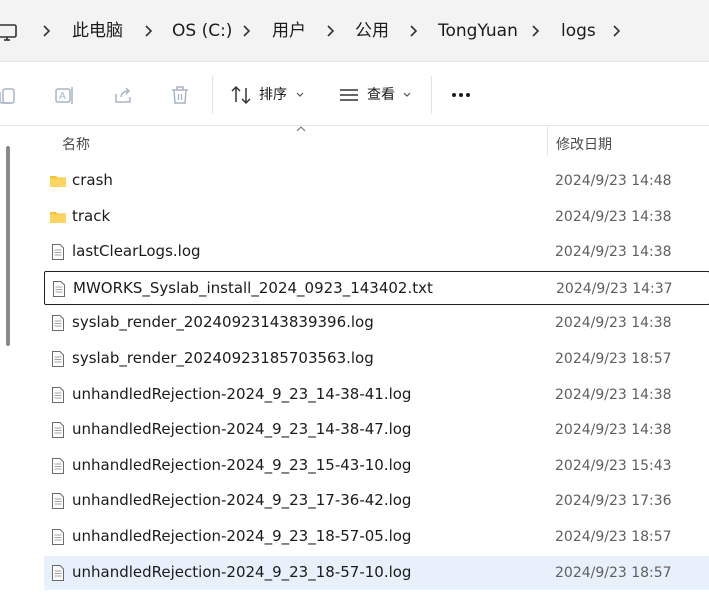 The height and width of the screenshot is (606, 709). I want to click on file-name: syslab_render_20240923185703563.log, so click(223, 358).